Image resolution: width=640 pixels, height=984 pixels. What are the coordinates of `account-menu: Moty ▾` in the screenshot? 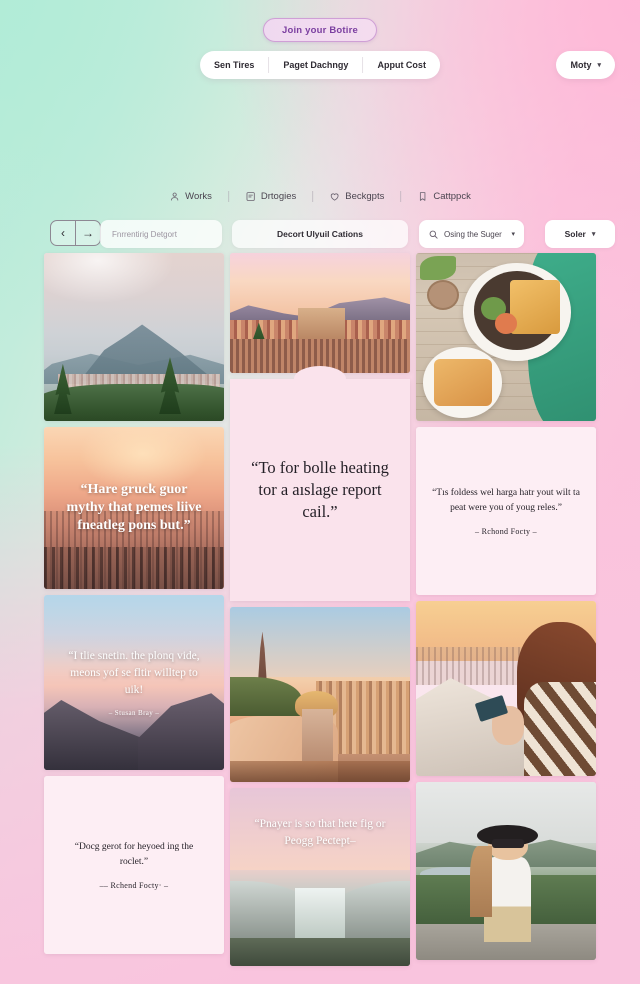 It's located at (585, 65).